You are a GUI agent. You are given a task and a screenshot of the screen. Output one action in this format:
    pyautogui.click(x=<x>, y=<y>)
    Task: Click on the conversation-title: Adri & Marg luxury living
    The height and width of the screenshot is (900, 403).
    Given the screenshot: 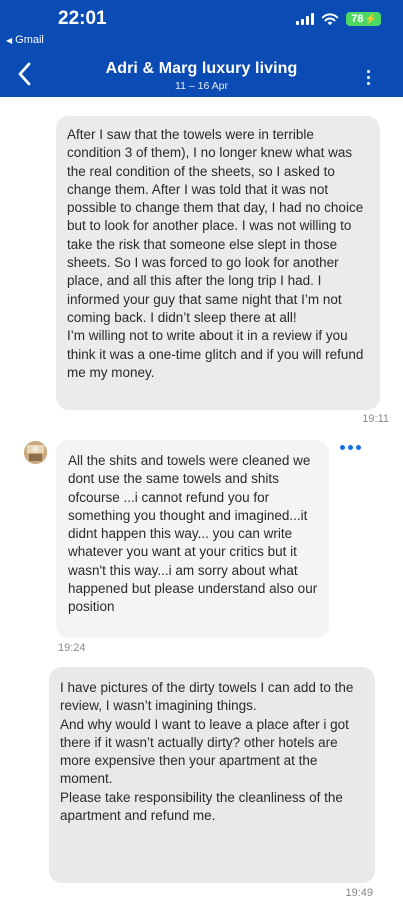 What is the action you would take?
    pyautogui.click(x=201, y=68)
    